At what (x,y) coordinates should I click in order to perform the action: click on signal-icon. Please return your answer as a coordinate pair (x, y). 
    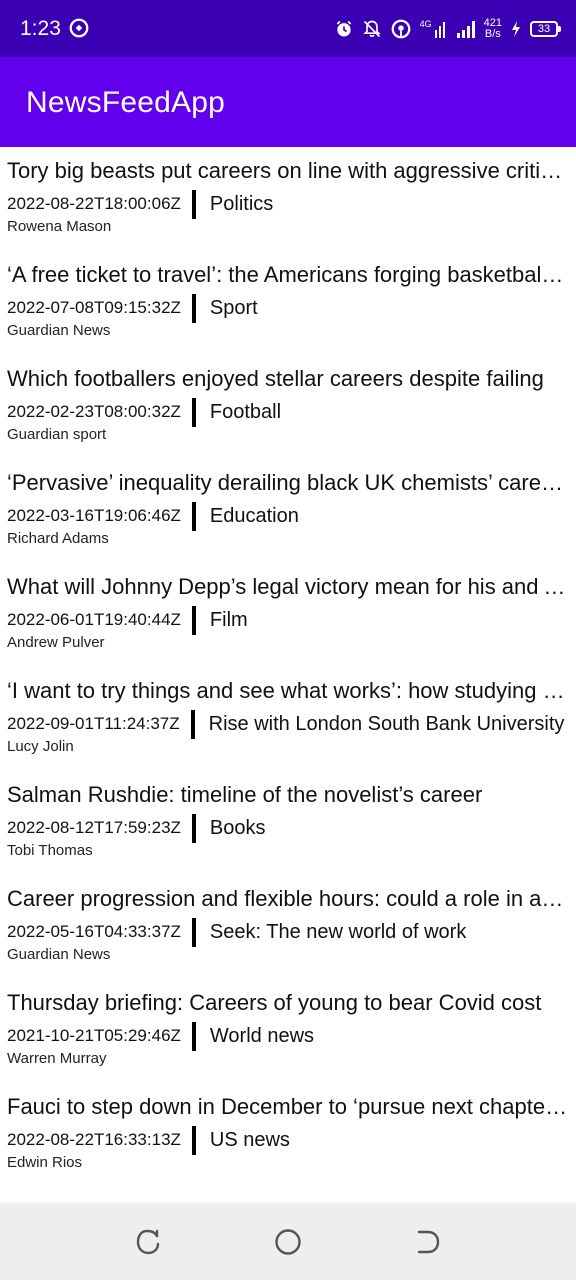
    Looking at the image, I should click on (465, 29).